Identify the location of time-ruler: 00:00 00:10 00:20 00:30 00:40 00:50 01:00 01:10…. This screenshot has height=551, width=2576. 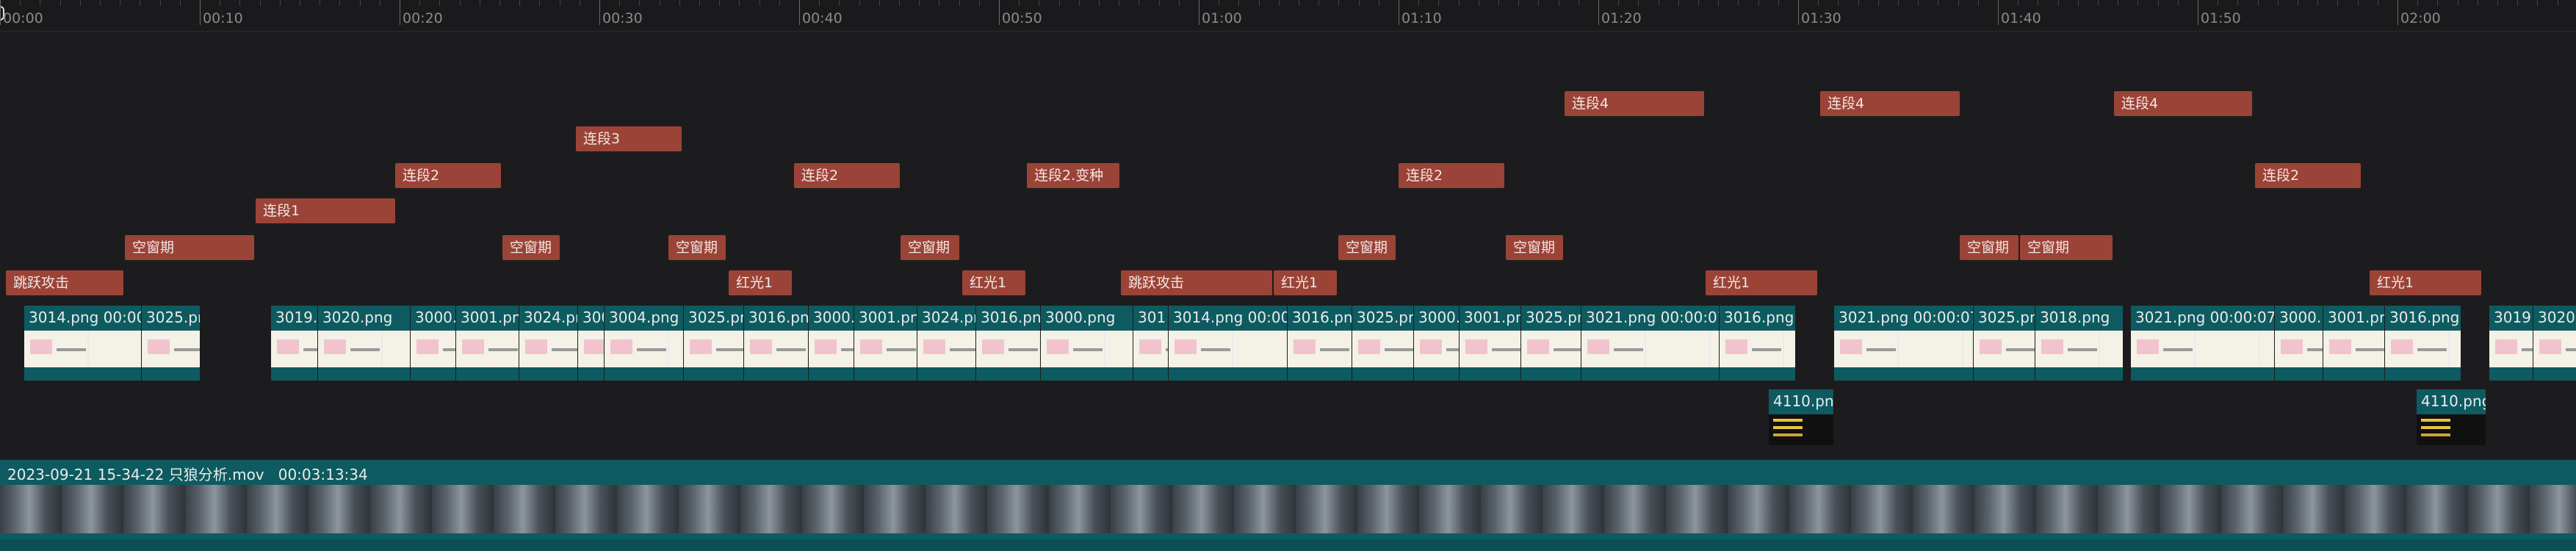
(1288, 16).